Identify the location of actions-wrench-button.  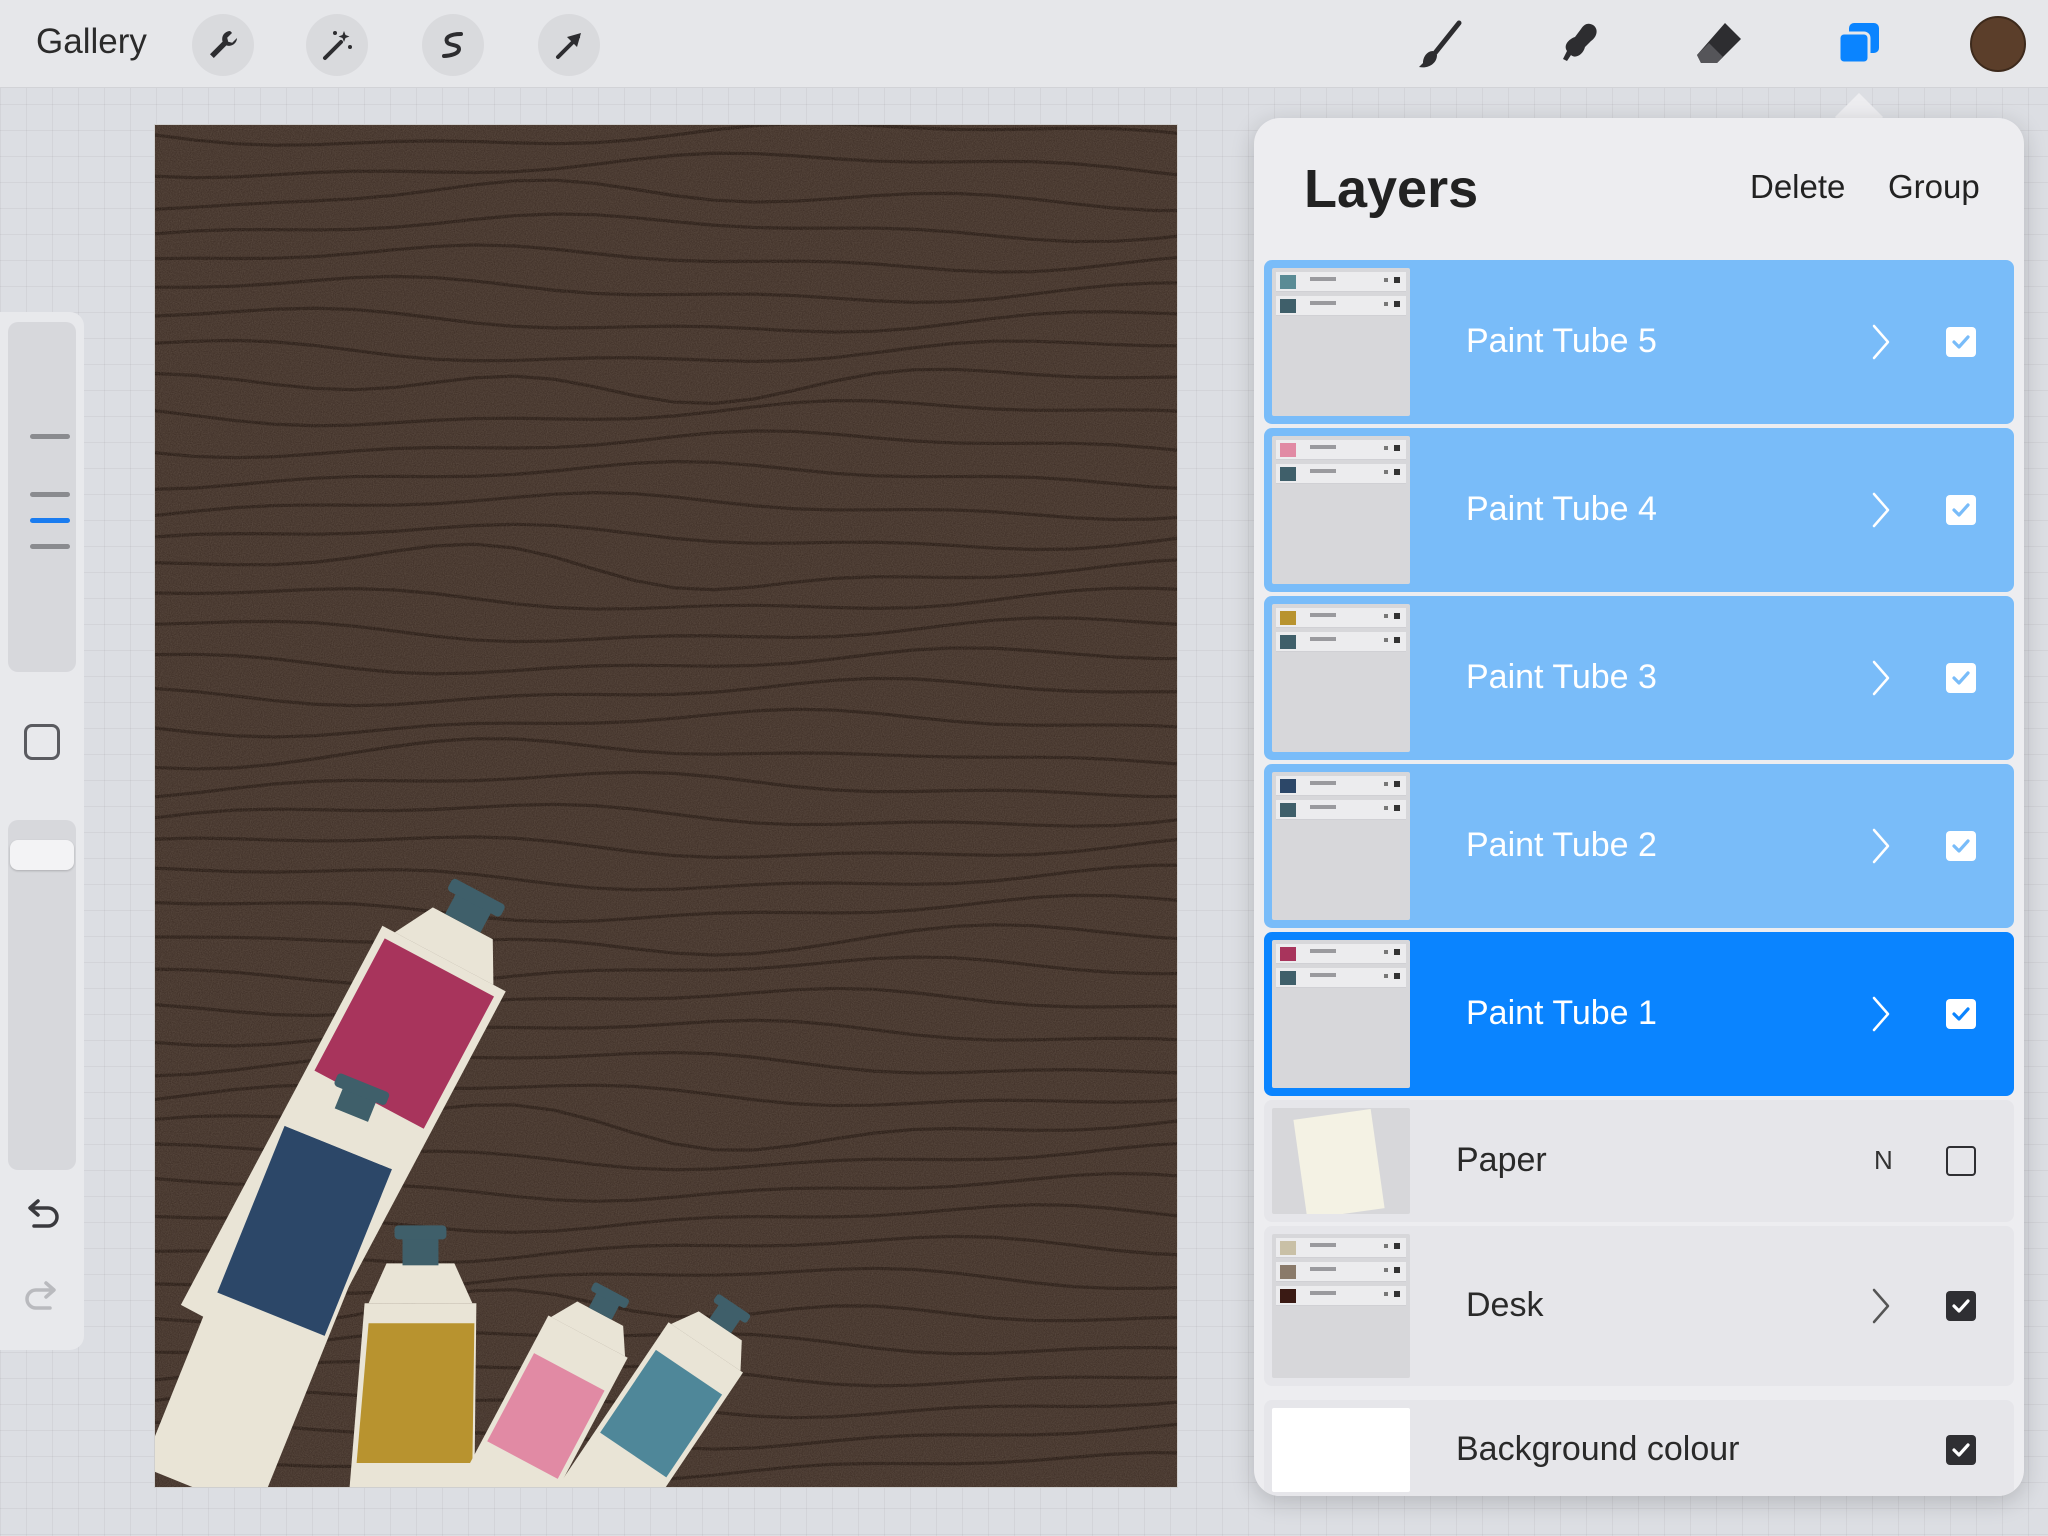
(223, 45).